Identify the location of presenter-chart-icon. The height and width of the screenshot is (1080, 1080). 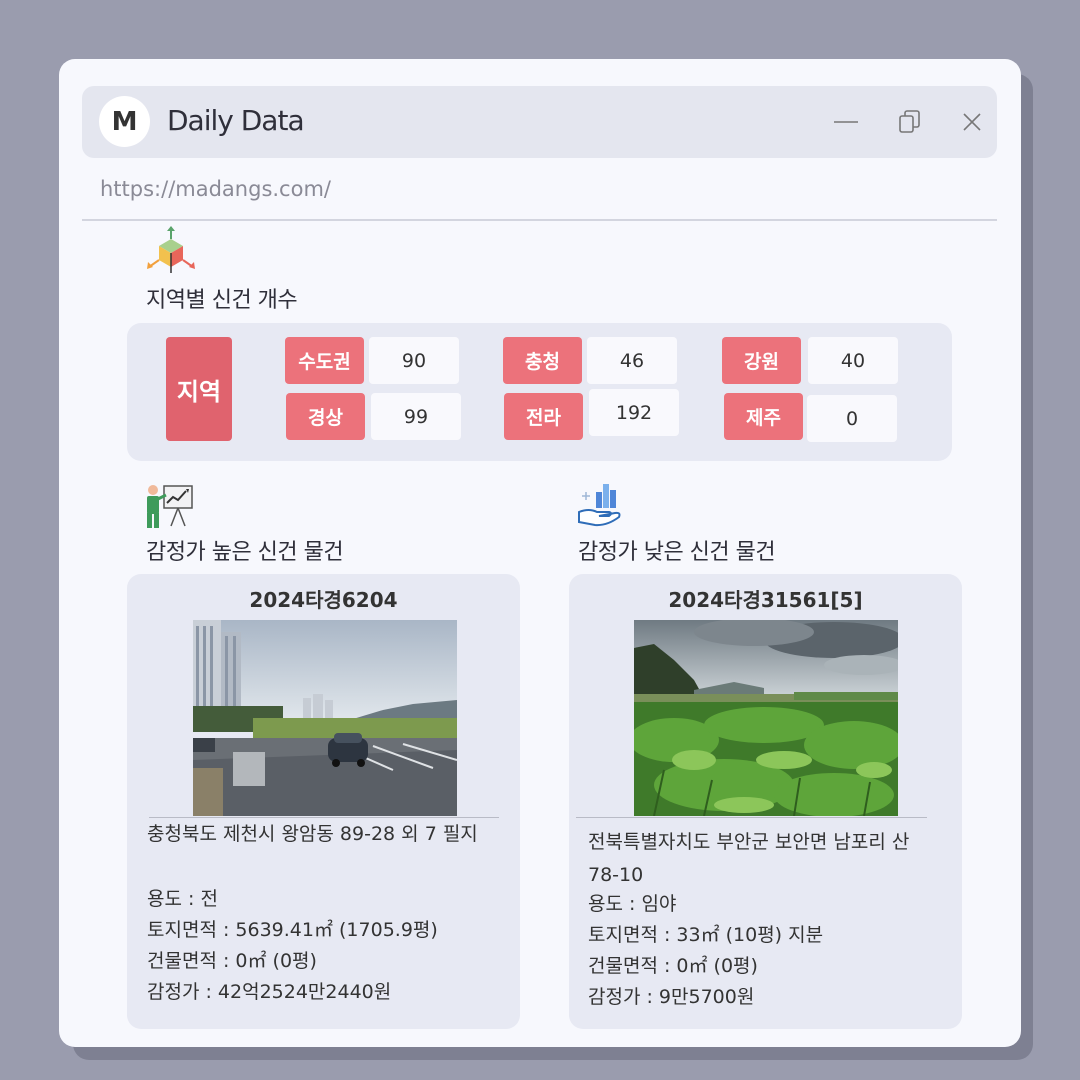
(170, 506).